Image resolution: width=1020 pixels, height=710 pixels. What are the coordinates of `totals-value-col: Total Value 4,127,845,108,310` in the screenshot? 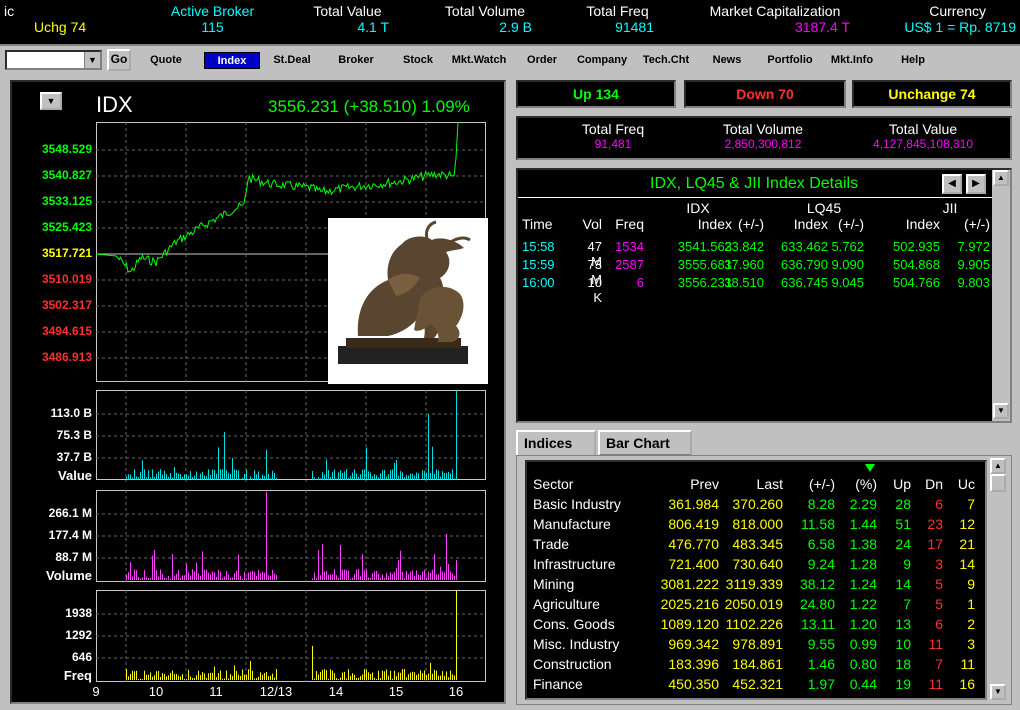 It's located at (923, 136).